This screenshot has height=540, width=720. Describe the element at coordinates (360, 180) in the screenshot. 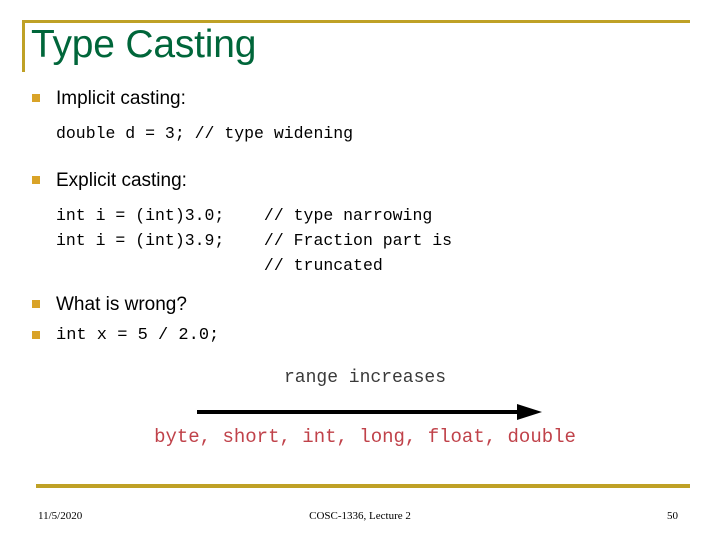

I see `bullet-item-explicit-casting: Explicit casting:` at that location.